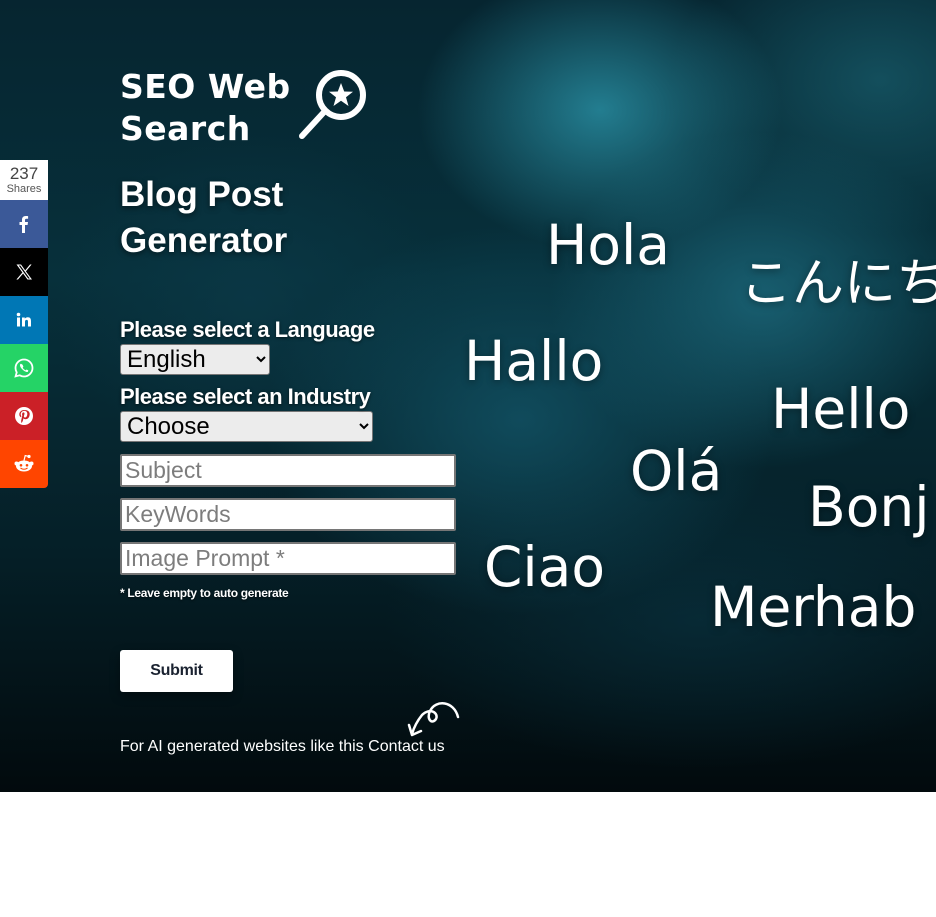 This screenshot has width=936, height=917. I want to click on greeting-bonjour: Bonj, so click(869, 507).